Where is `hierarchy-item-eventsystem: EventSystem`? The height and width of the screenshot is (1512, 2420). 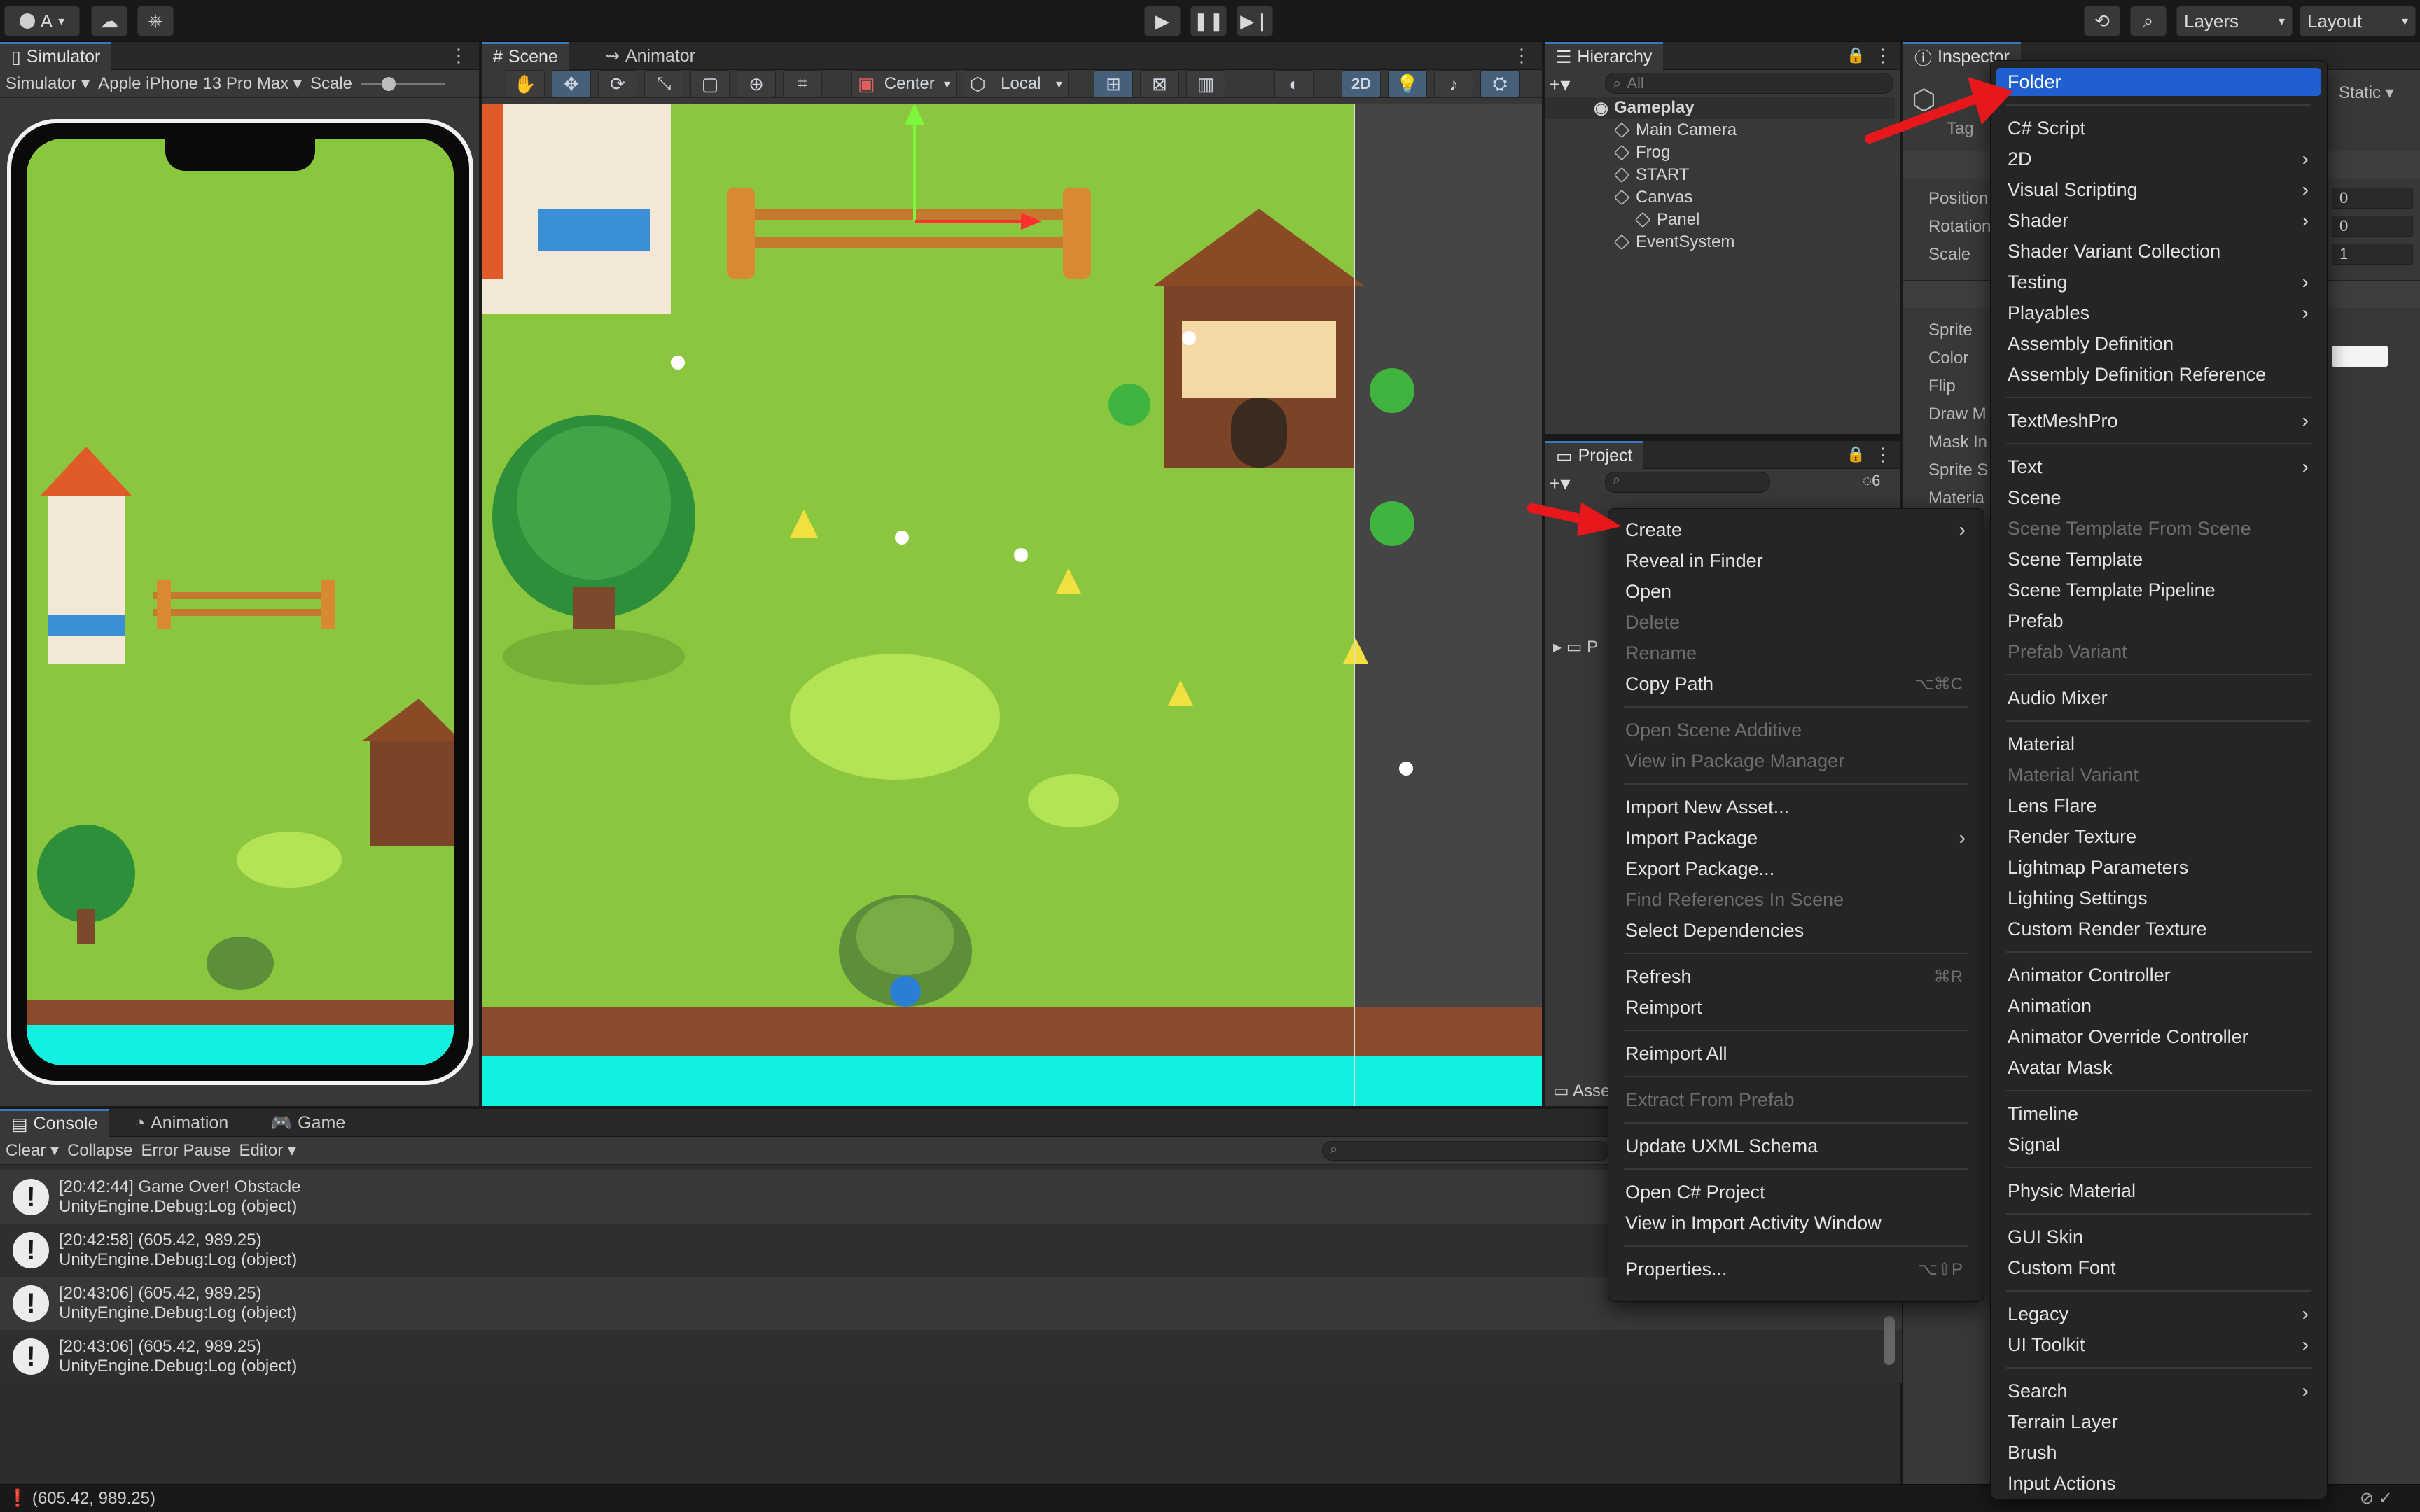 hierarchy-item-eventsystem: EventSystem is located at coordinates (1720, 242).